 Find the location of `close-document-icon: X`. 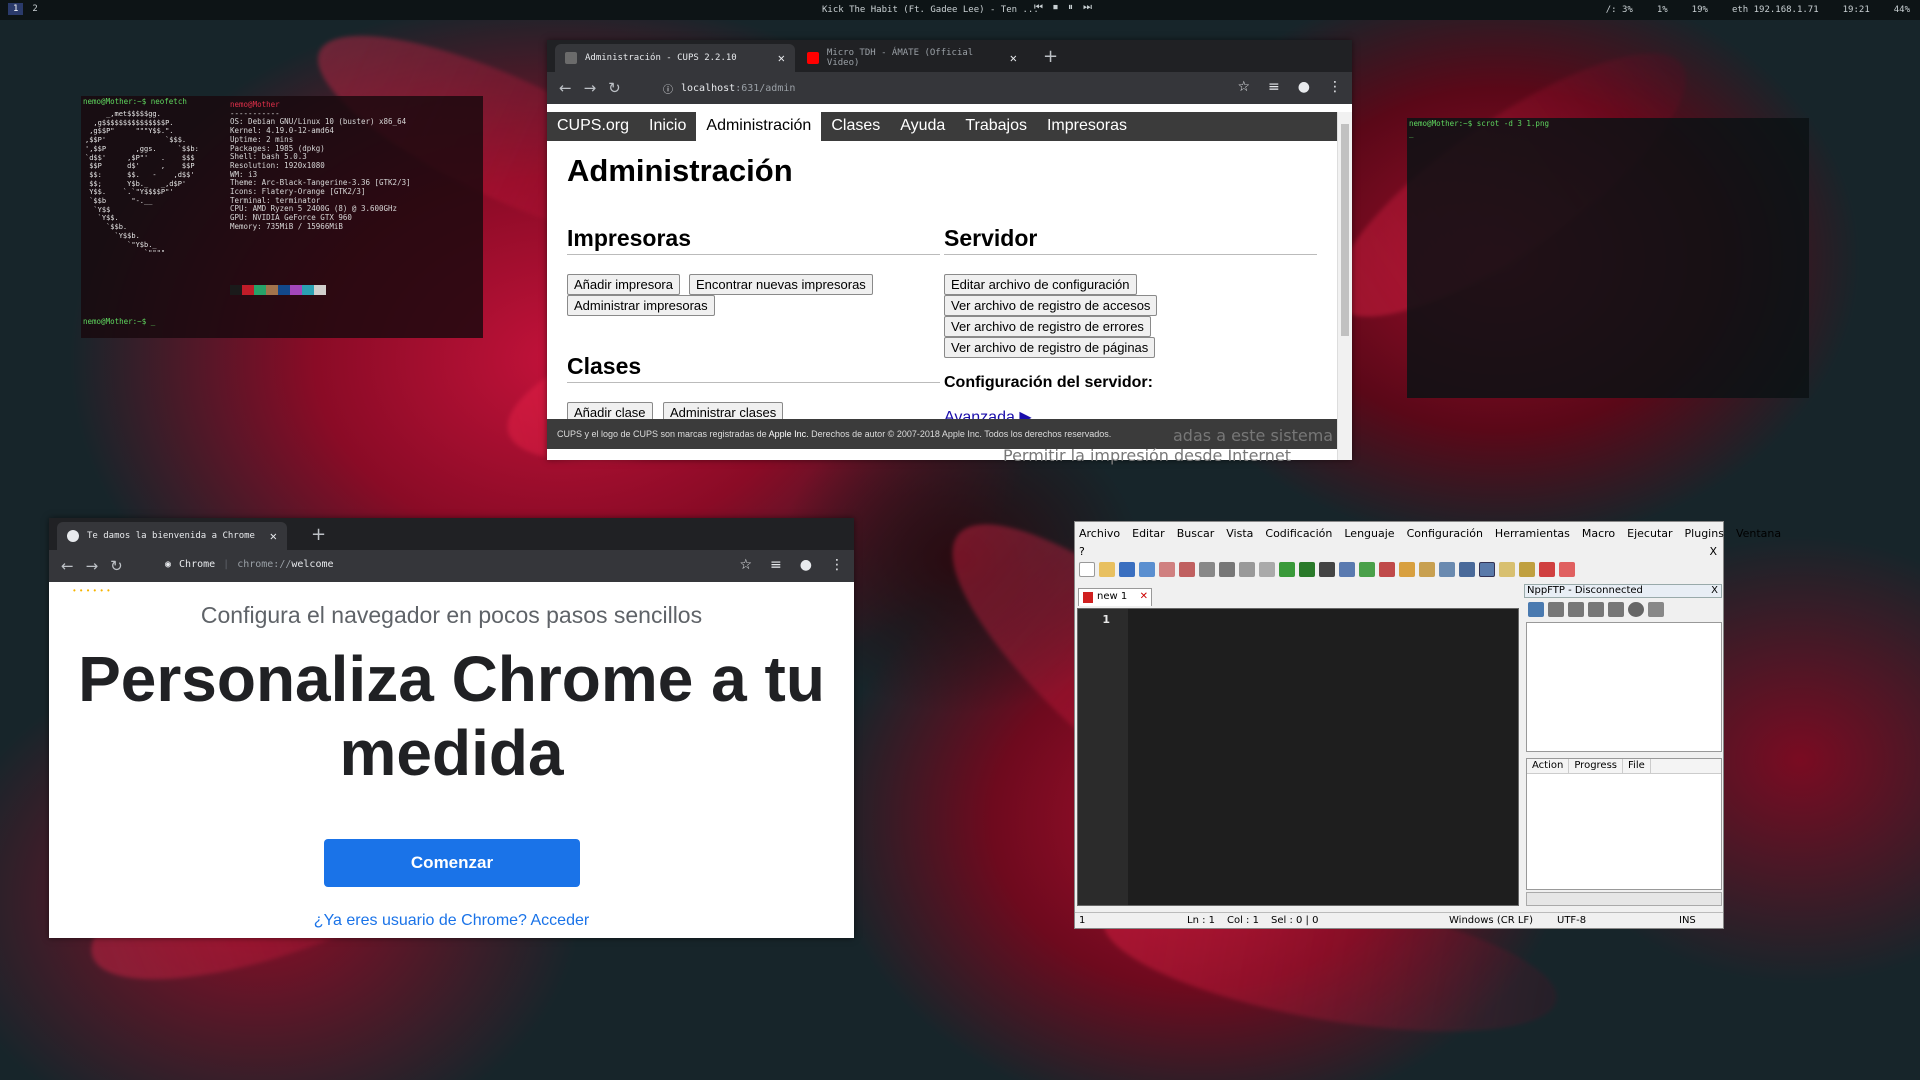

close-document-icon: X is located at coordinates (1713, 551).